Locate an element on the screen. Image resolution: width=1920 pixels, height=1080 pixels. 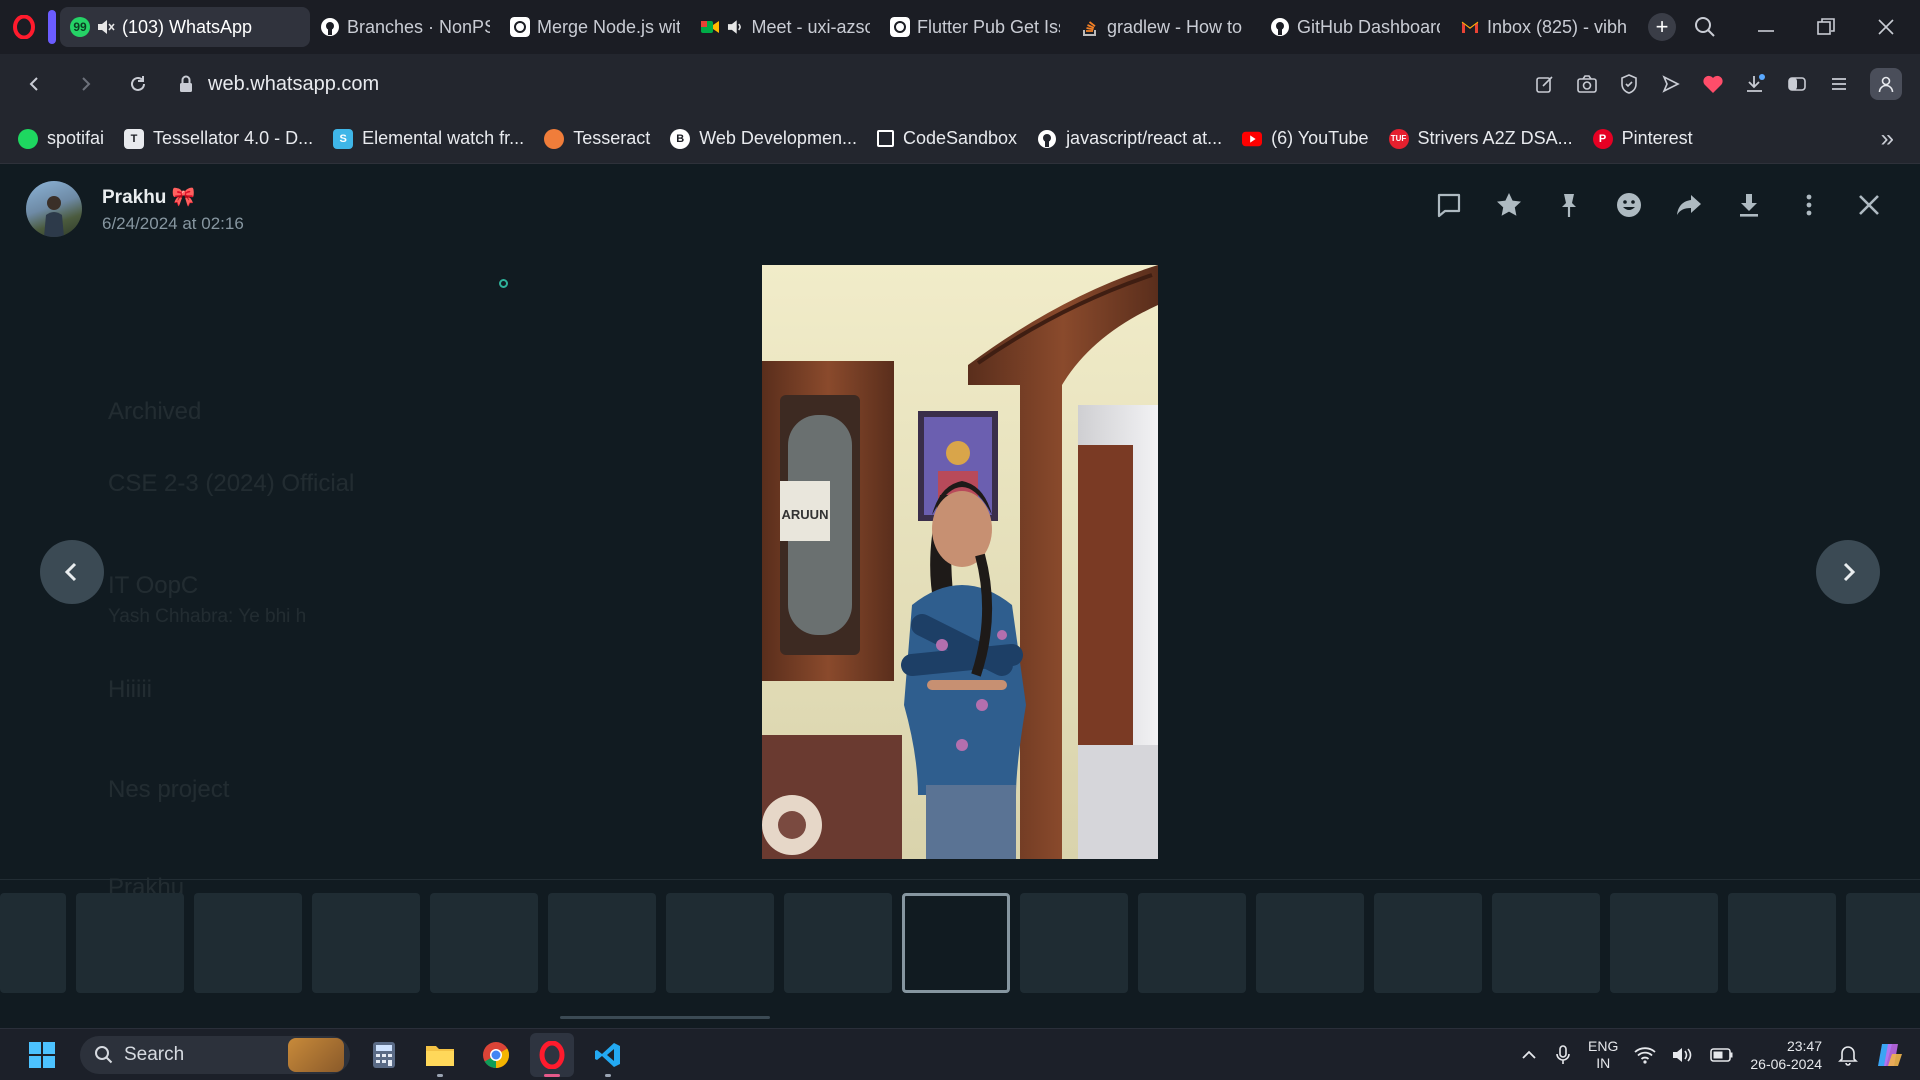
close-viewer-button is located at coordinates (1869, 205).